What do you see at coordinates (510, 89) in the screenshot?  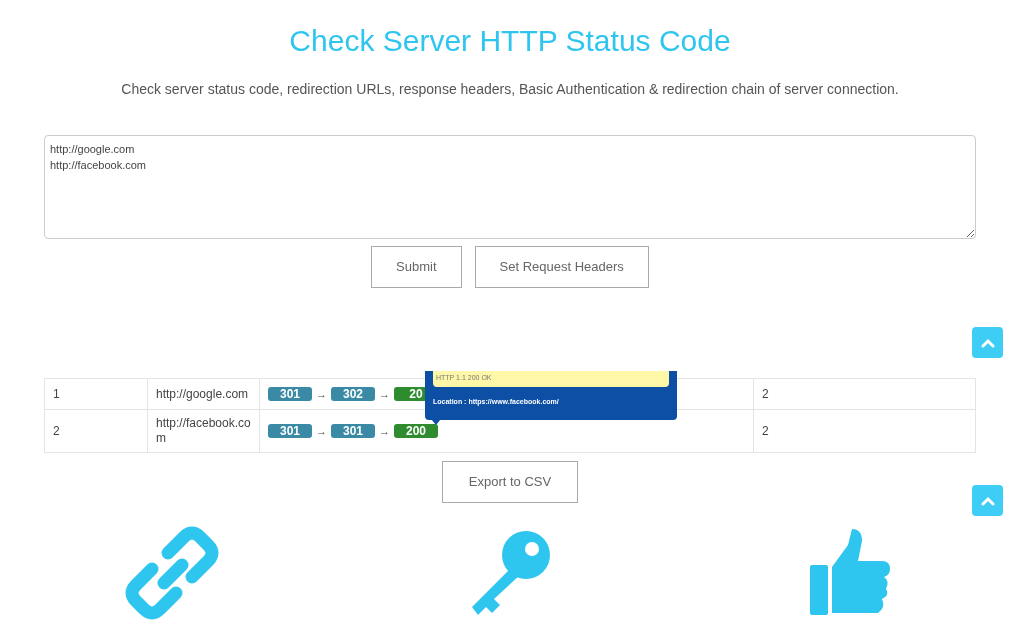 I see `page-subtitle: Check server status code, redirection URLs, response headers, Basic Authentication & redirection chain of server connection.` at bounding box center [510, 89].